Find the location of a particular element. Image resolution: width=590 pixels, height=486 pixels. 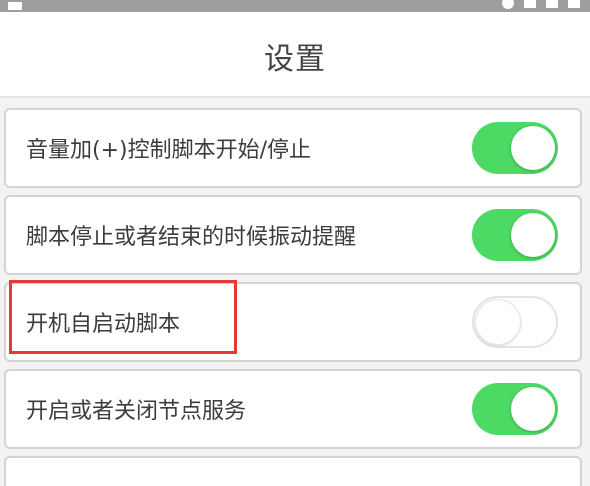

notification-icon is located at coordinates (15, 6).